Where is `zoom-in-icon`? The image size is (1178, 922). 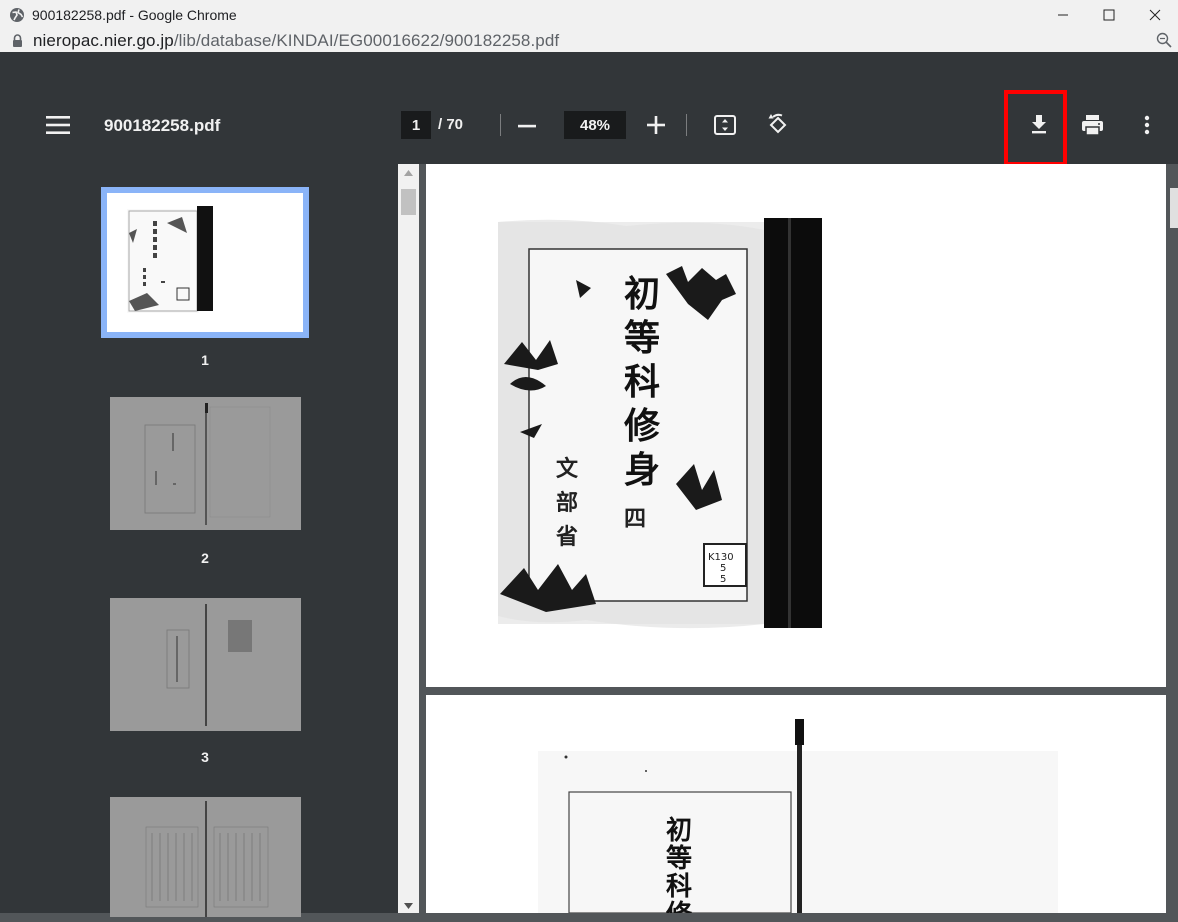
zoom-in-icon is located at coordinates (656, 125).